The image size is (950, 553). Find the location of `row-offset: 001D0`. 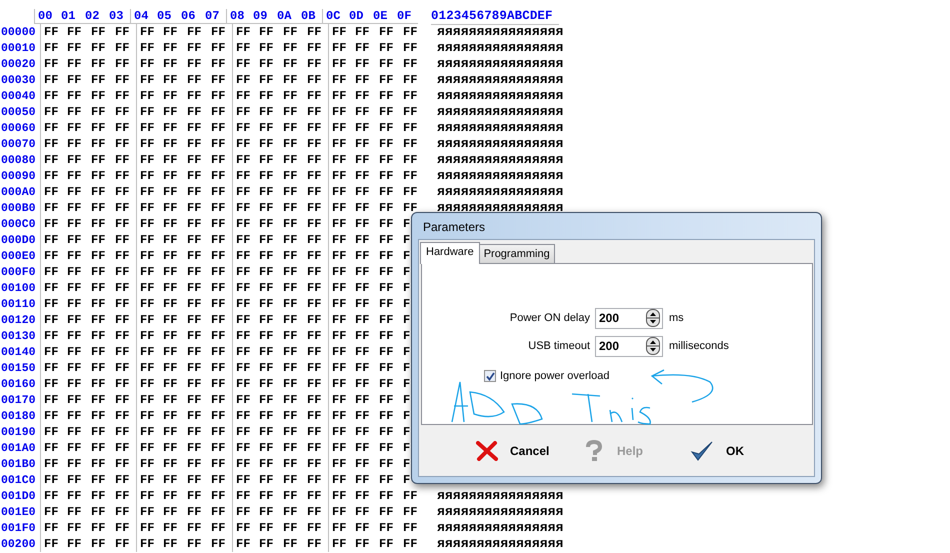

row-offset: 001D0 is located at coordinates (18, 496).